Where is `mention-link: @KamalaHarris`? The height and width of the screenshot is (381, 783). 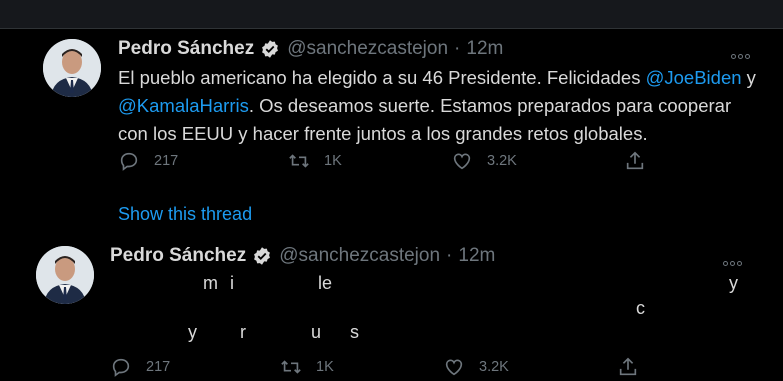
mention-link: @KamalaHarris is located at coordinates (183, 105).